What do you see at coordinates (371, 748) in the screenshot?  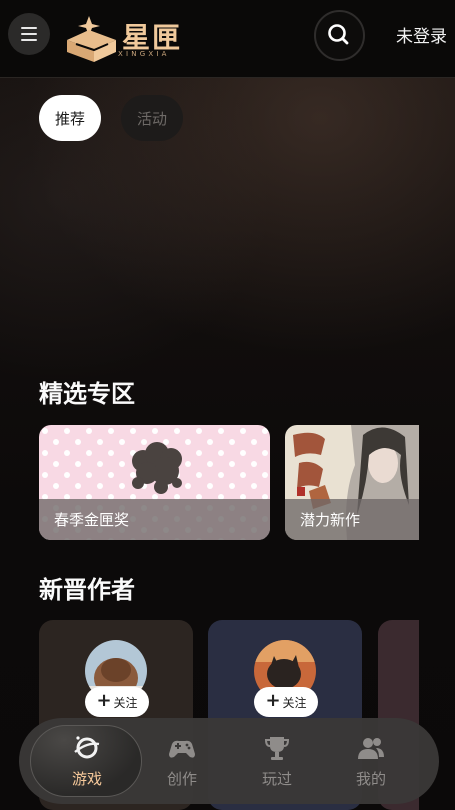 I see `users-icon` at bounding box center [371, 748].